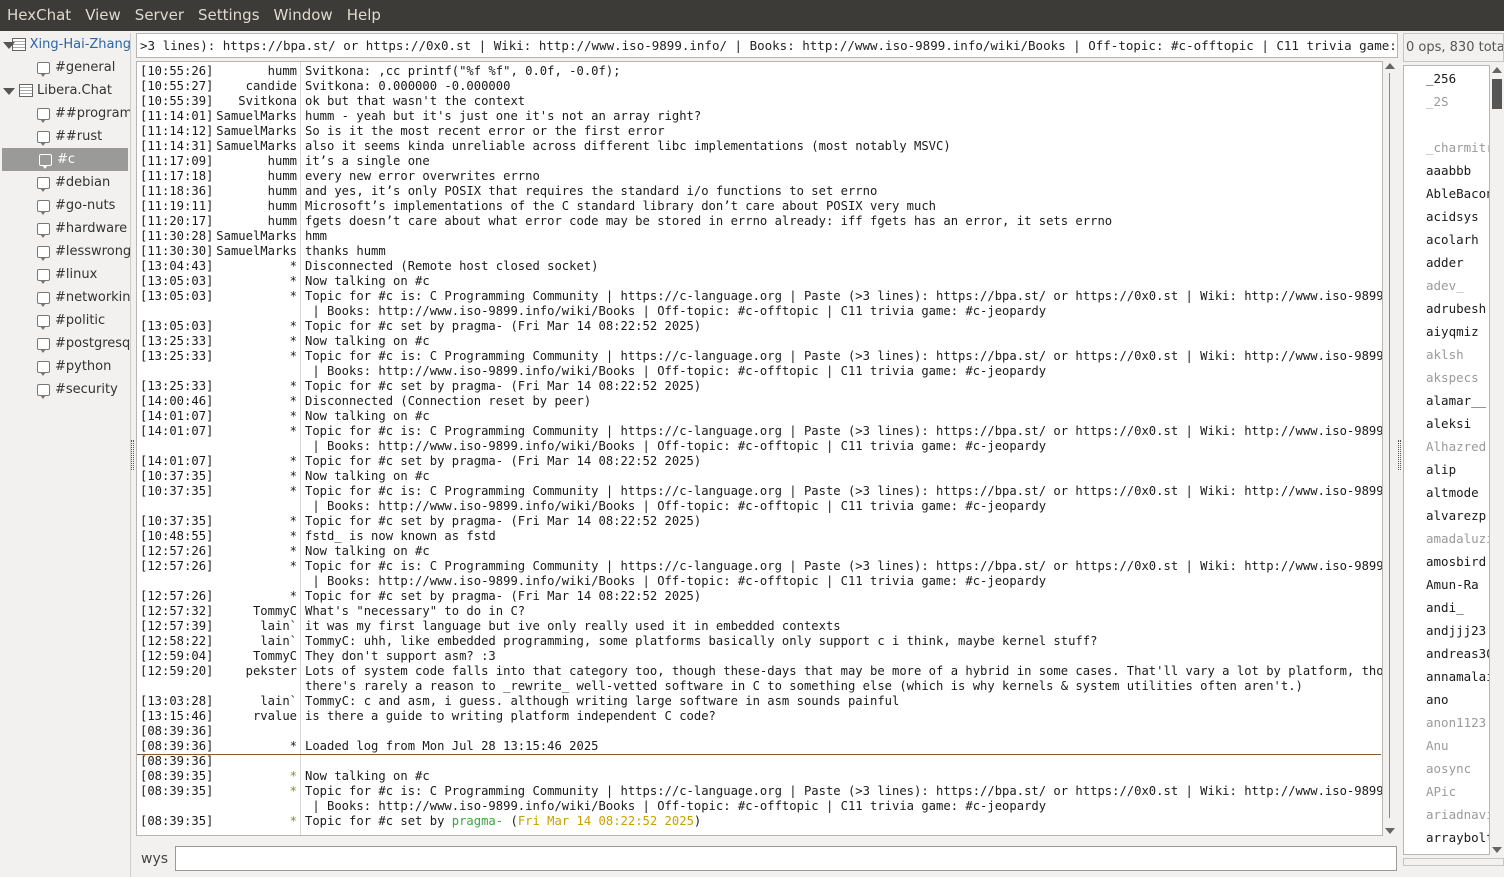 The height and width of the screenshot is (877, 1504). Describe the element at coordinates (65, 274) in the screenshot. I see `tree-channel: #linux` at that location.